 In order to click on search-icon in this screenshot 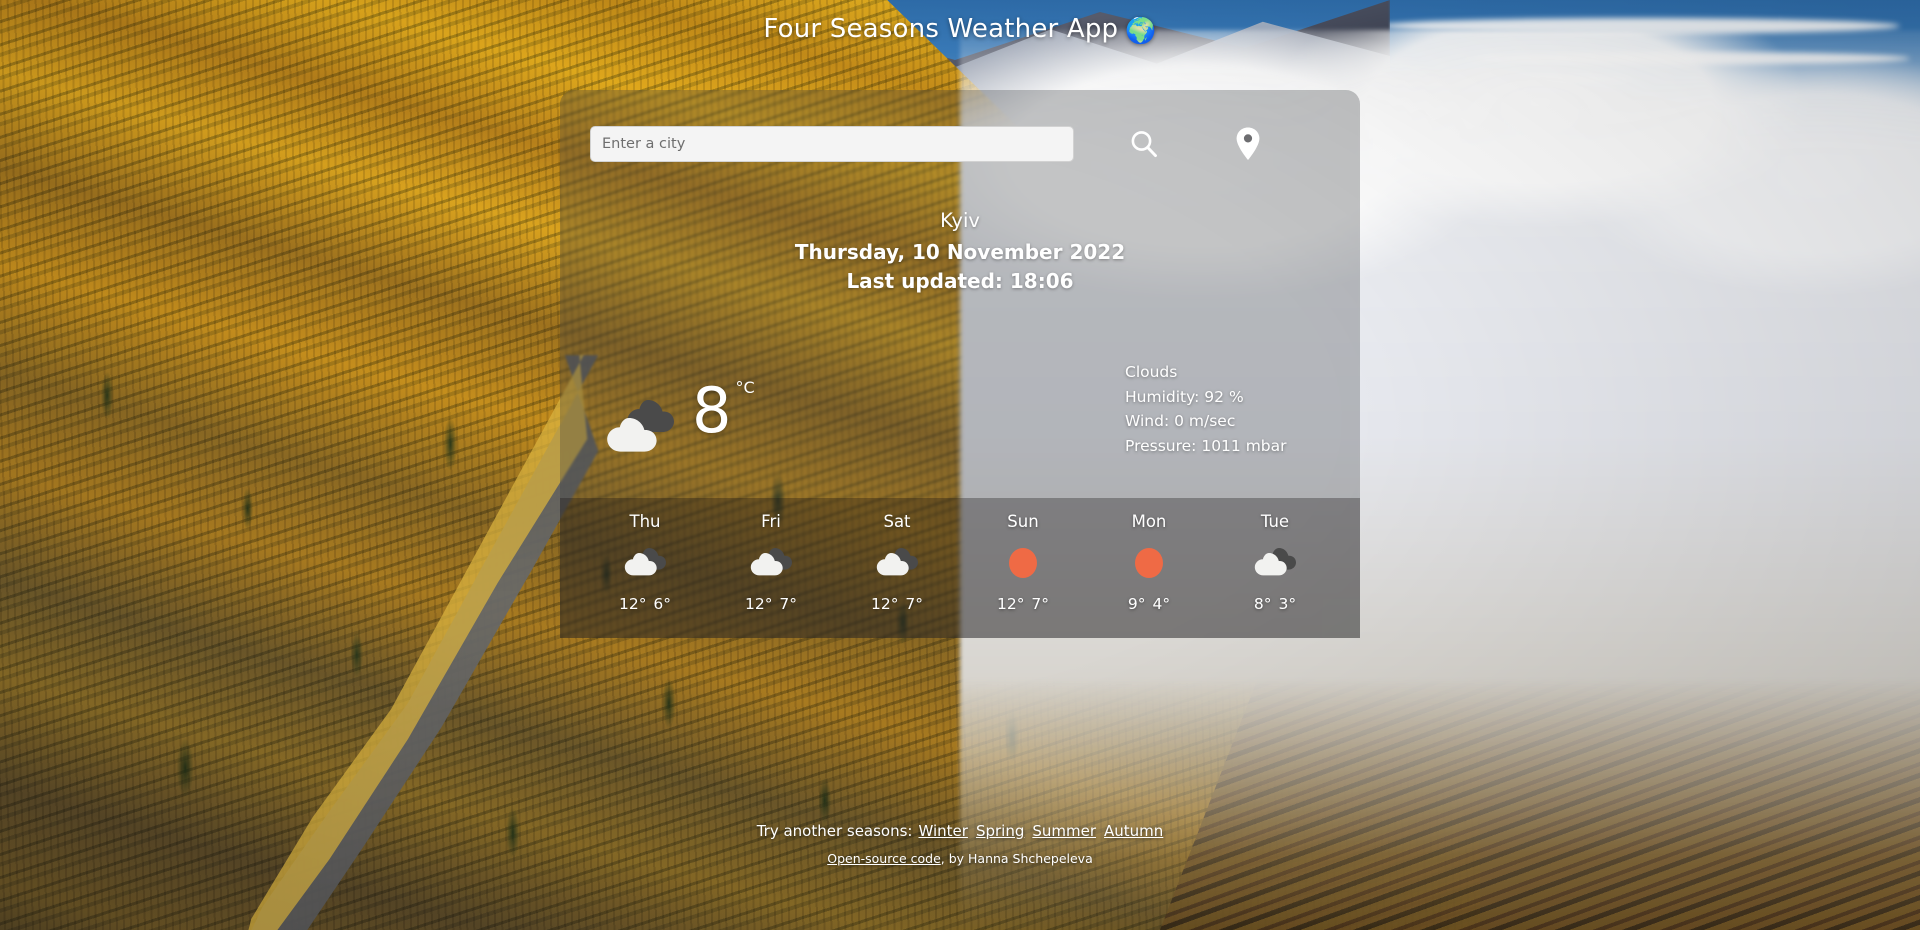, I will do `click(1144, 144)`.